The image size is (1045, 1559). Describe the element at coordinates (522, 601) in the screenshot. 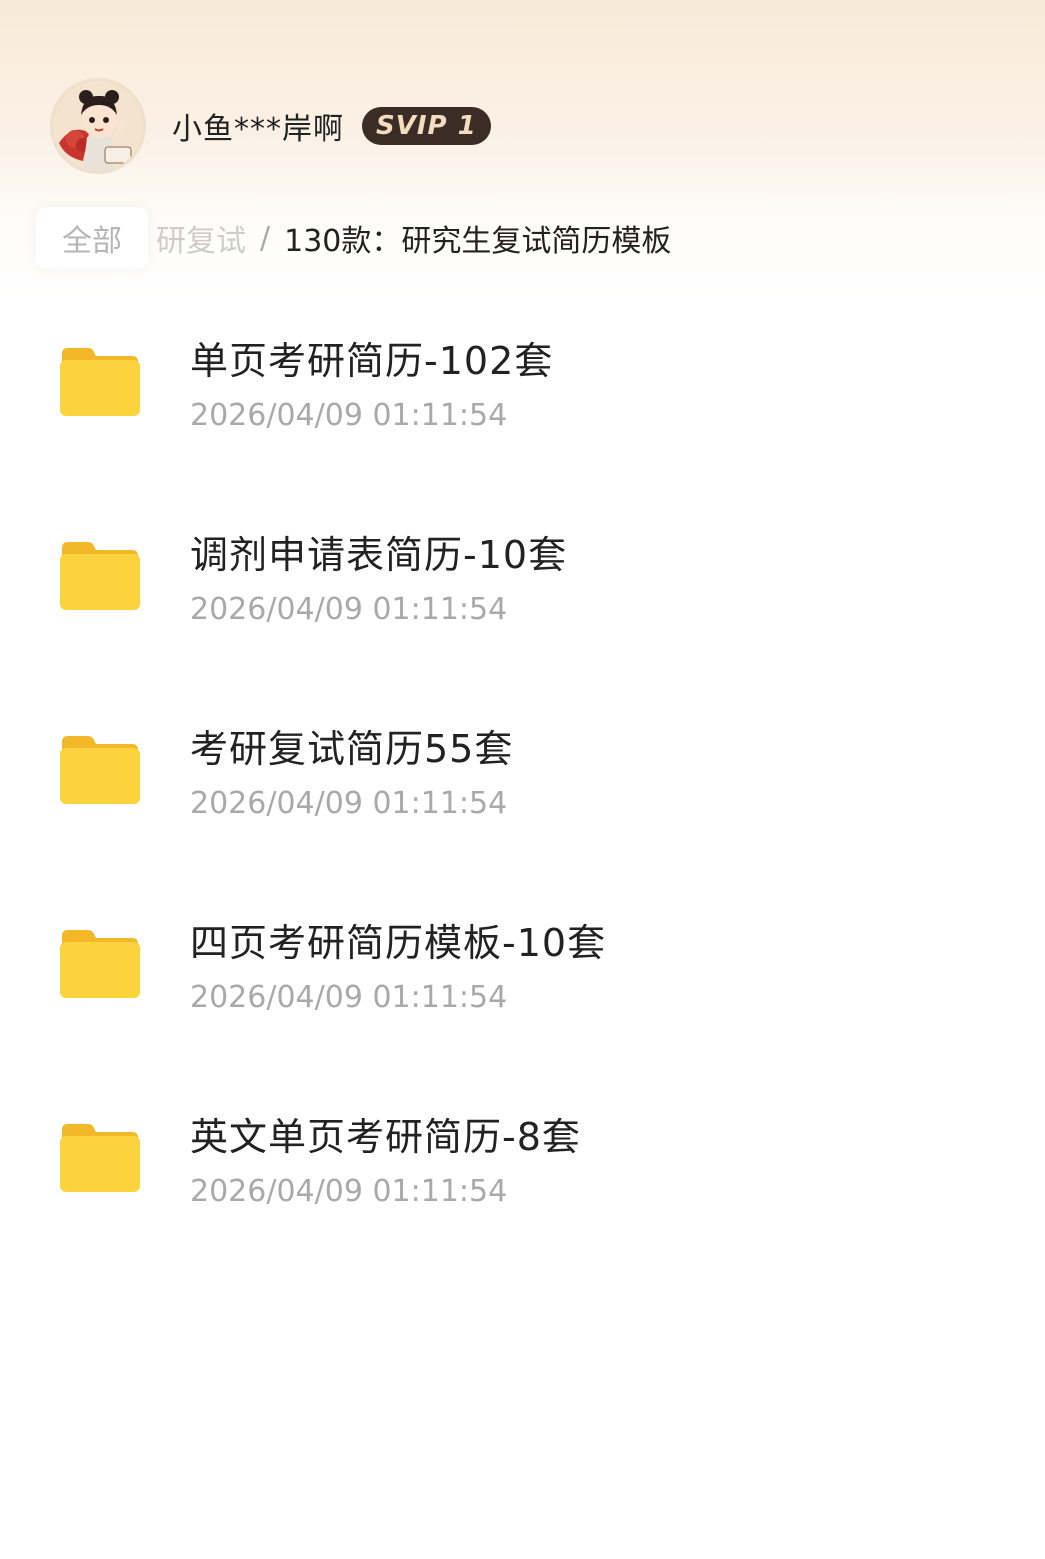

I see `list-item: 调剂申请表简历-10套 2026/04/09 01:11:54` at that location.